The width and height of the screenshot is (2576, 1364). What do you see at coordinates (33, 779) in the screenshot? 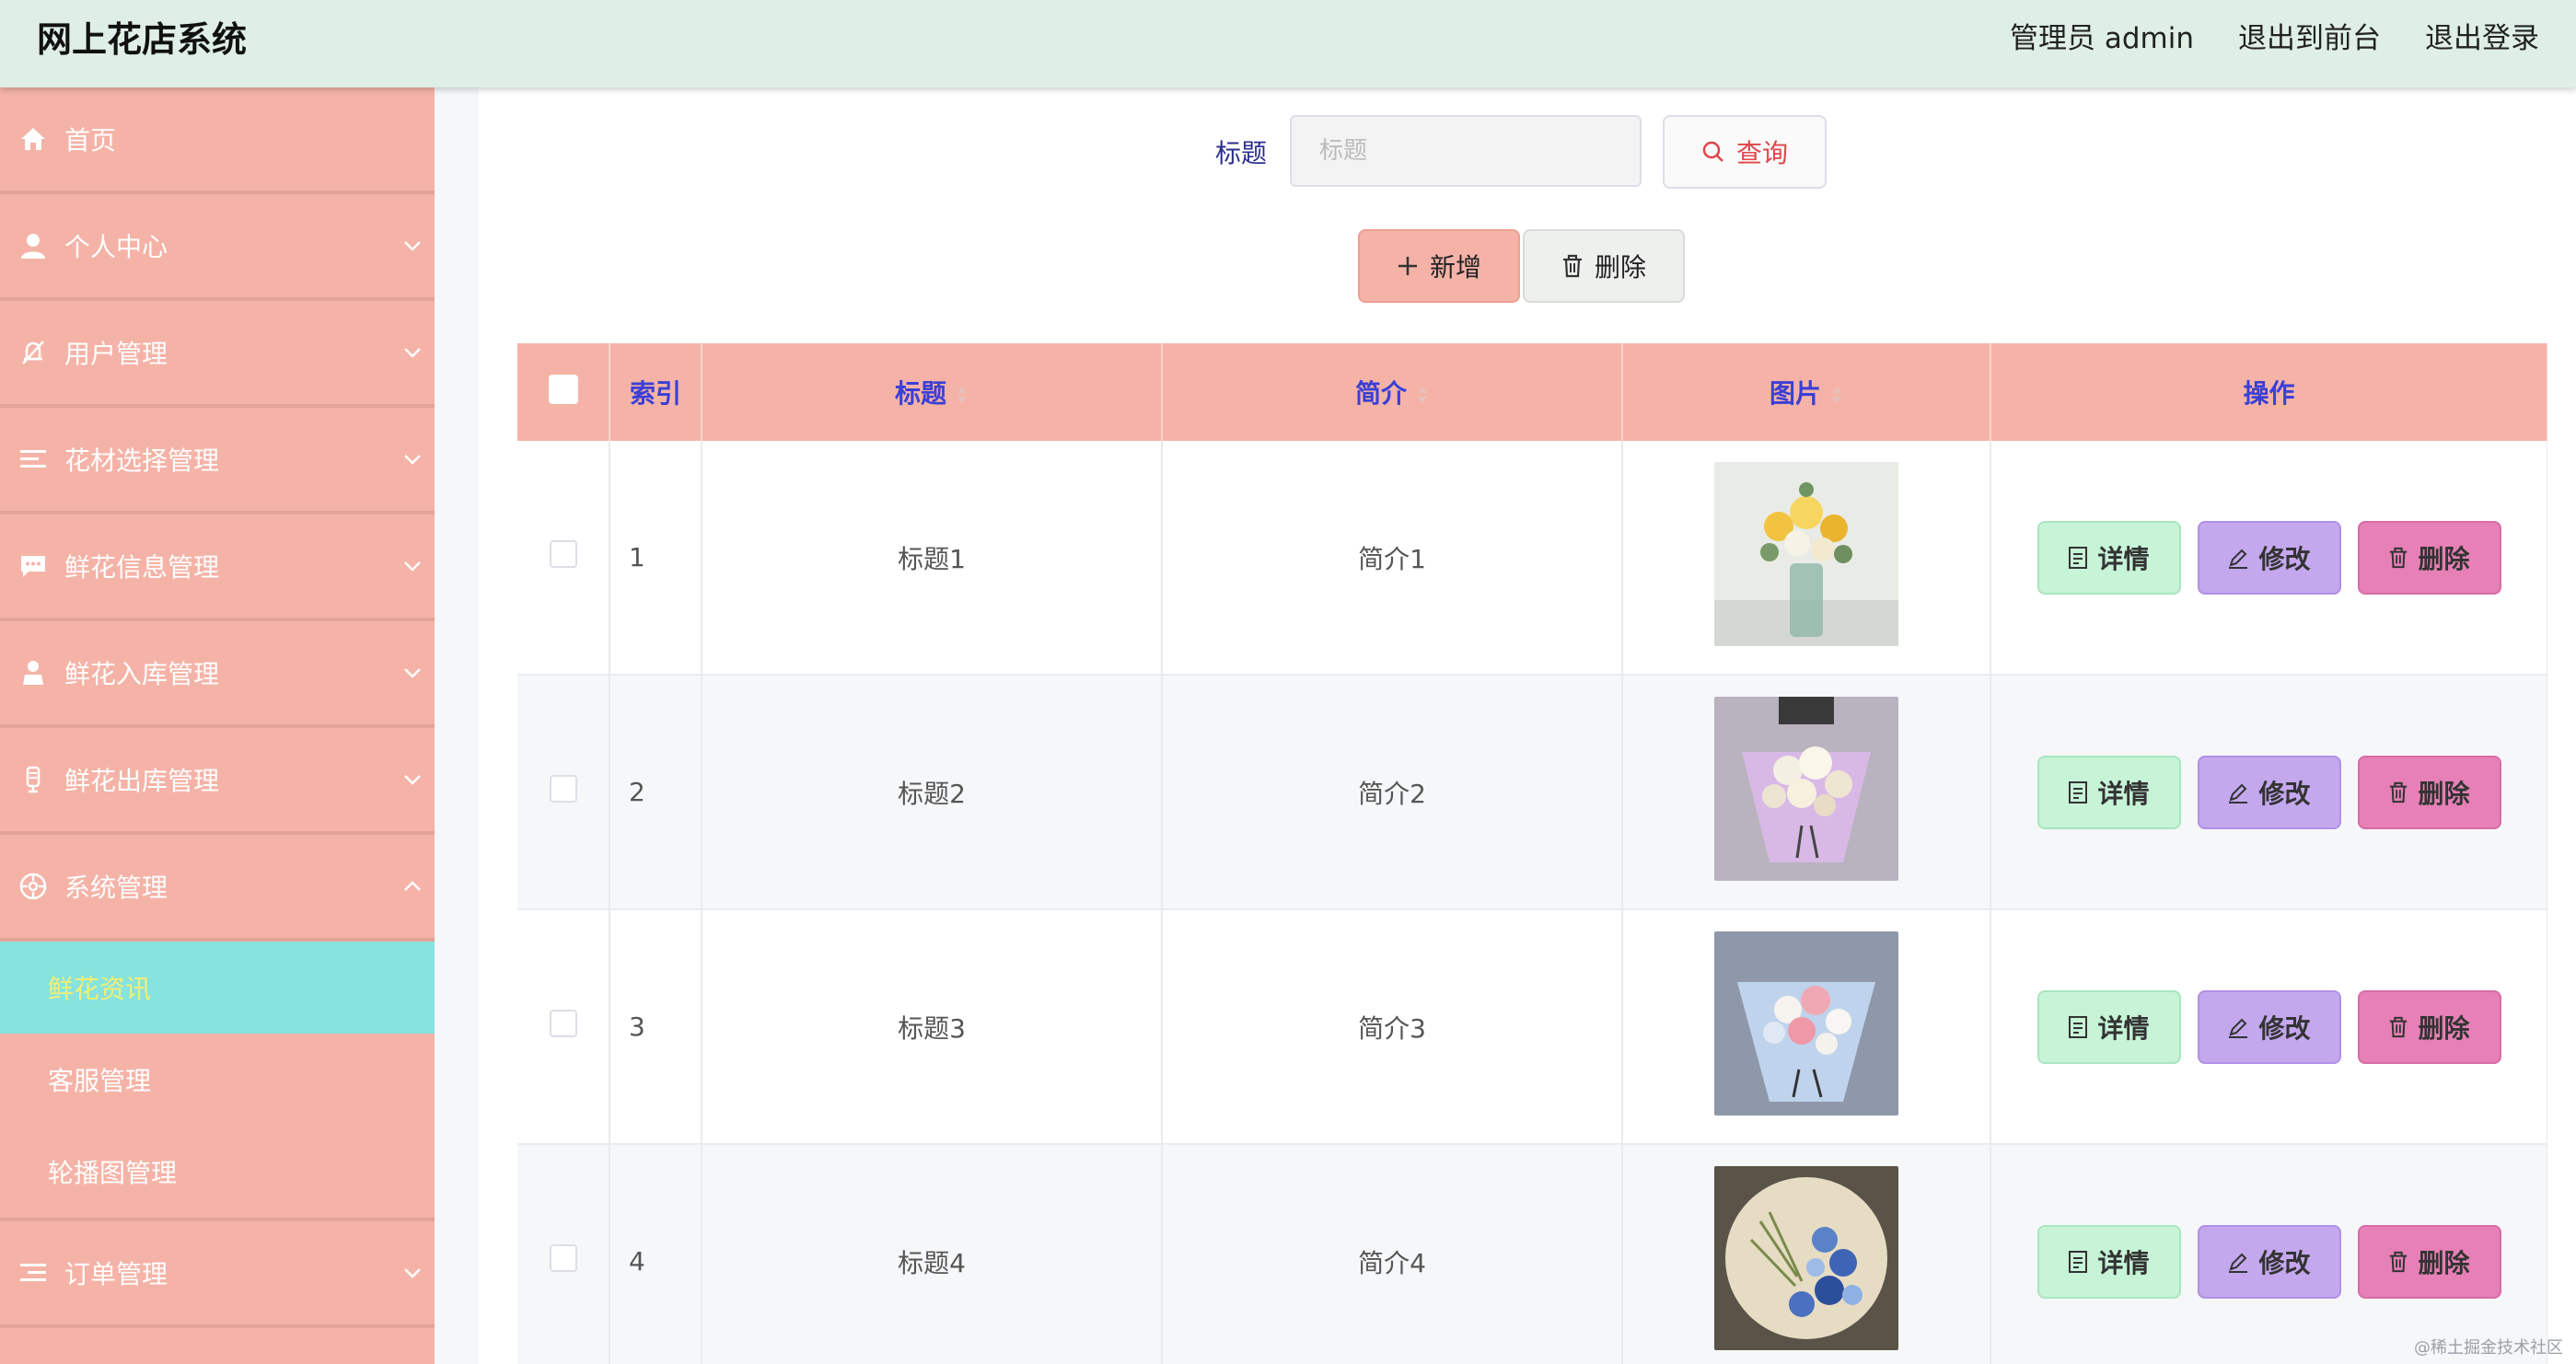
I see `mic-icon` at bounding box center [33, 779].